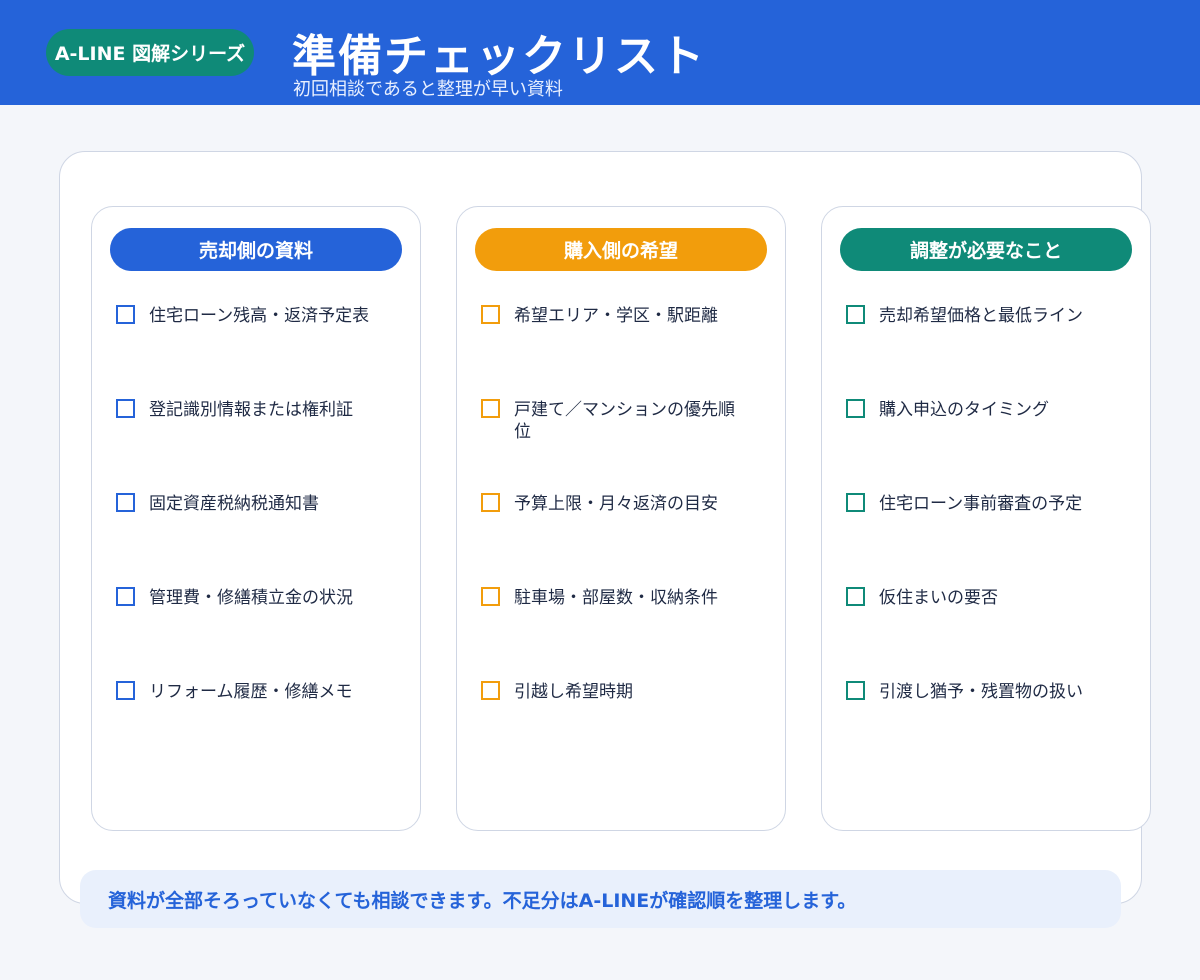 This screenshot has height=980, width=1200. I want to click on checklist-item: 管理費・修繕積立金の状況, so click(261, 598).